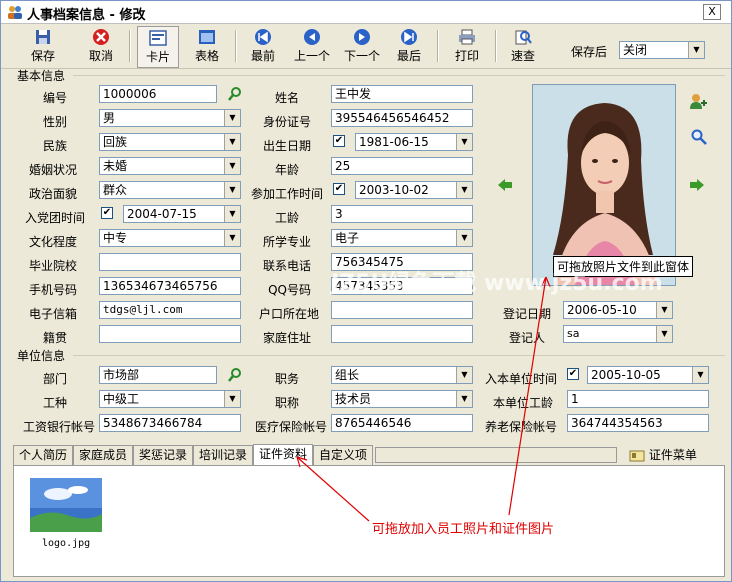 Image resolution: width=732 pixels, height=582 pixels. Describe the element at coordinates (402, 310) in the screenshot. I see `hukou-field` at that location.